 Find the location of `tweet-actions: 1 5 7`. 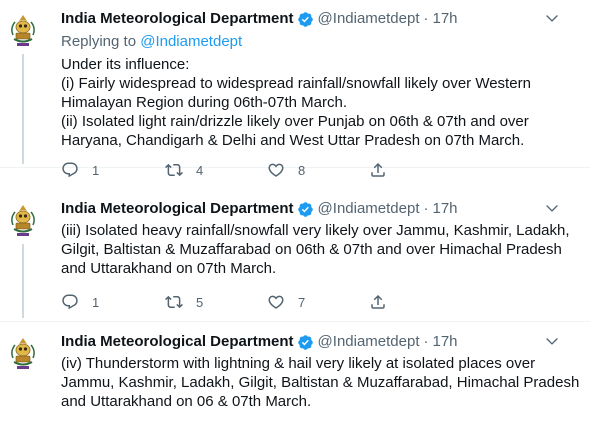

tweet-actions: 1 5 7 is located at coordinates (224, 302).